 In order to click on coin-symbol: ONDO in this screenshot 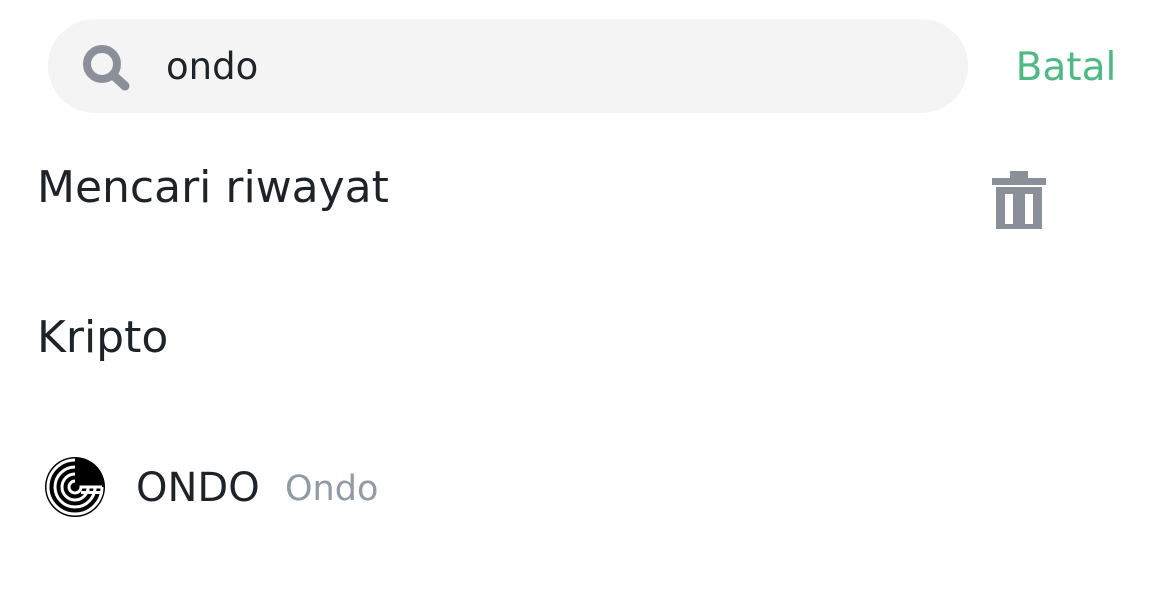, I will do `click(198, 488)`.